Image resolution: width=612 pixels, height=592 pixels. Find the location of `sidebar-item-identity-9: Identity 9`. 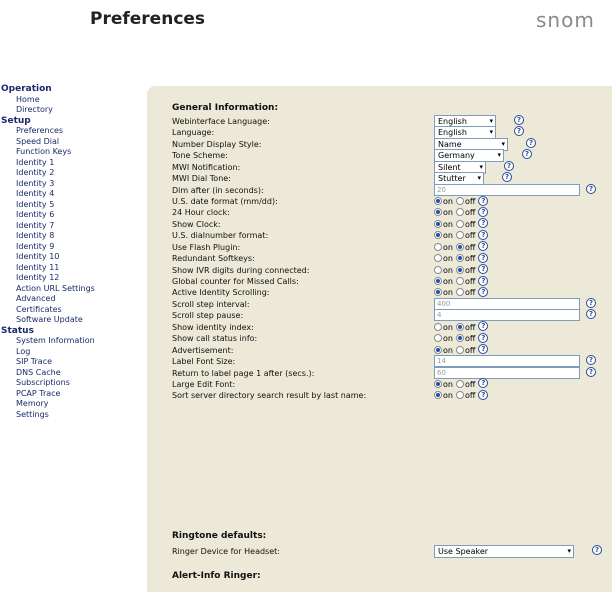

sidebar-item-identity-9: Identity 9 is located at coordinates (73, 247).